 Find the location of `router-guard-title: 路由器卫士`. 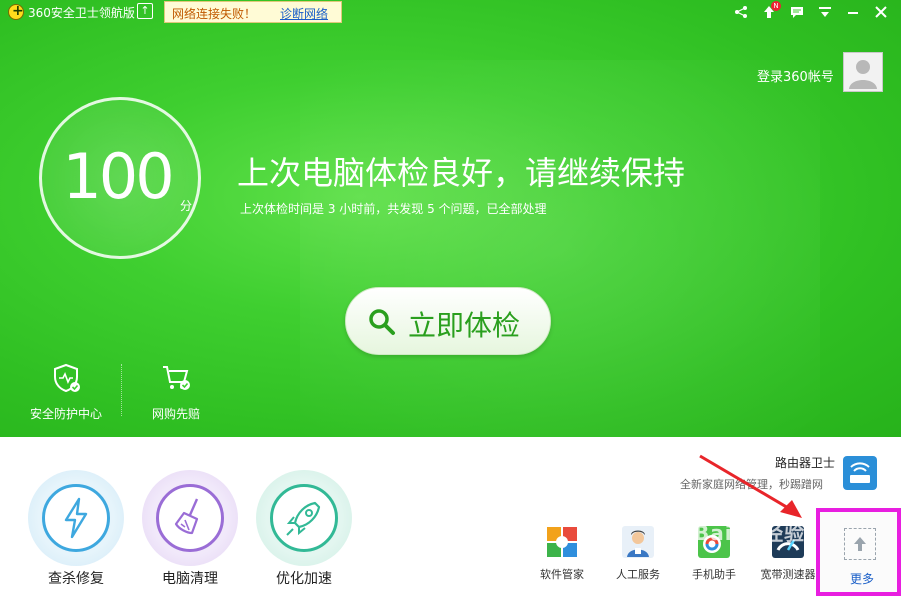

router-guard-title: 路由器卫士 is located at coordinates (805, 462).